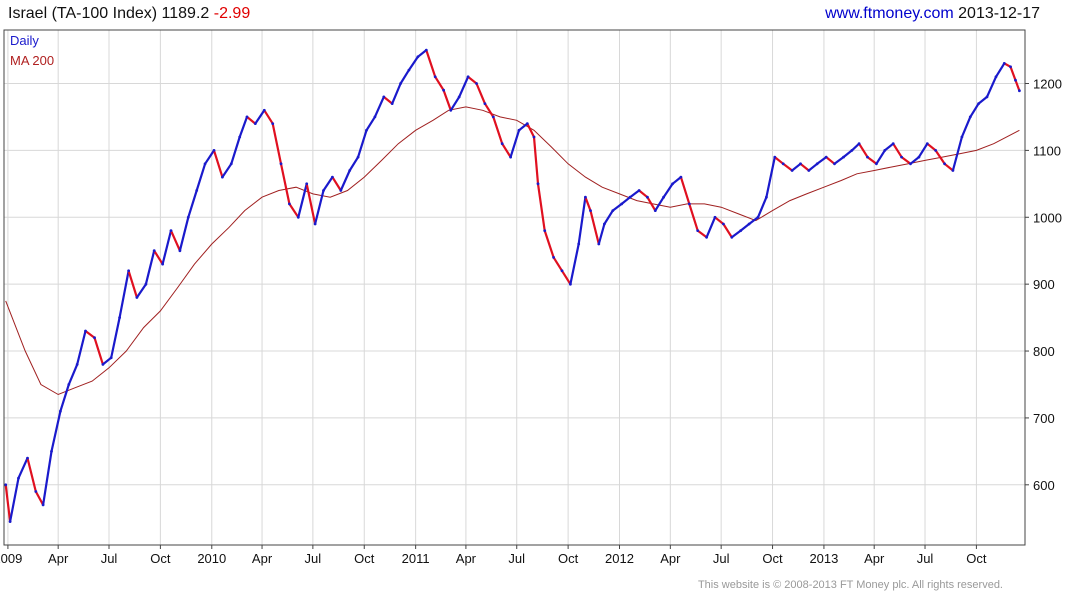 This screenshot has height=600, width=1075. What do you see at coordinates (1047, 217) in the screenshot?
I see `y-tick-label: 1000` at bounding box center [1047, 217].